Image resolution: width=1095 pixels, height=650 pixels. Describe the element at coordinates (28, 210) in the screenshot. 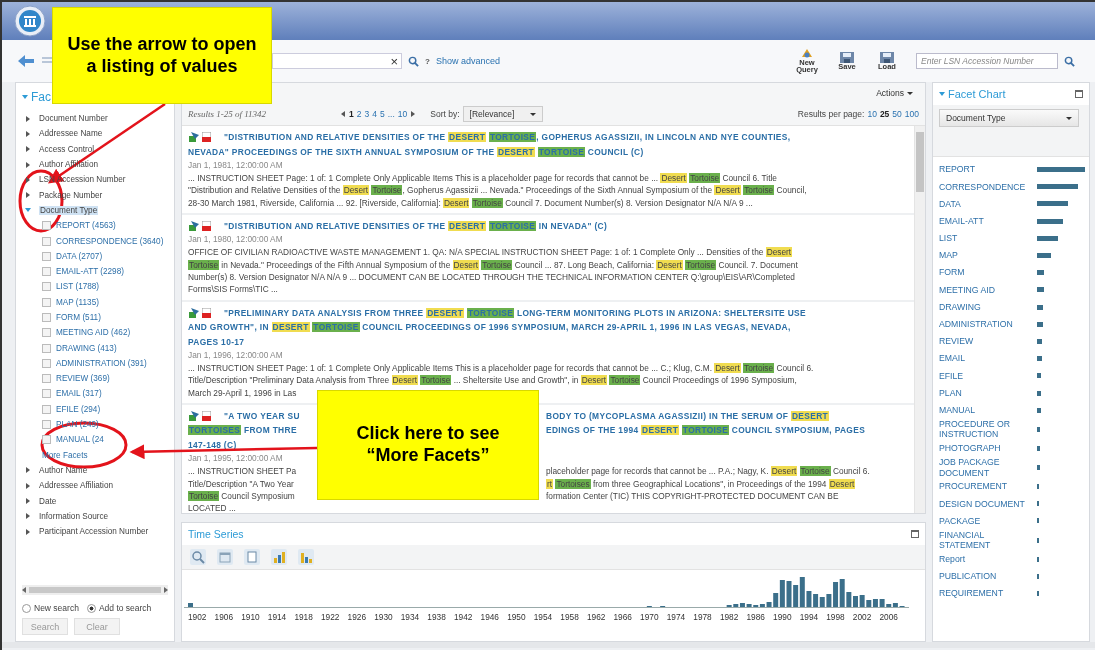

I see `expanded-arrow-icon` at that location.